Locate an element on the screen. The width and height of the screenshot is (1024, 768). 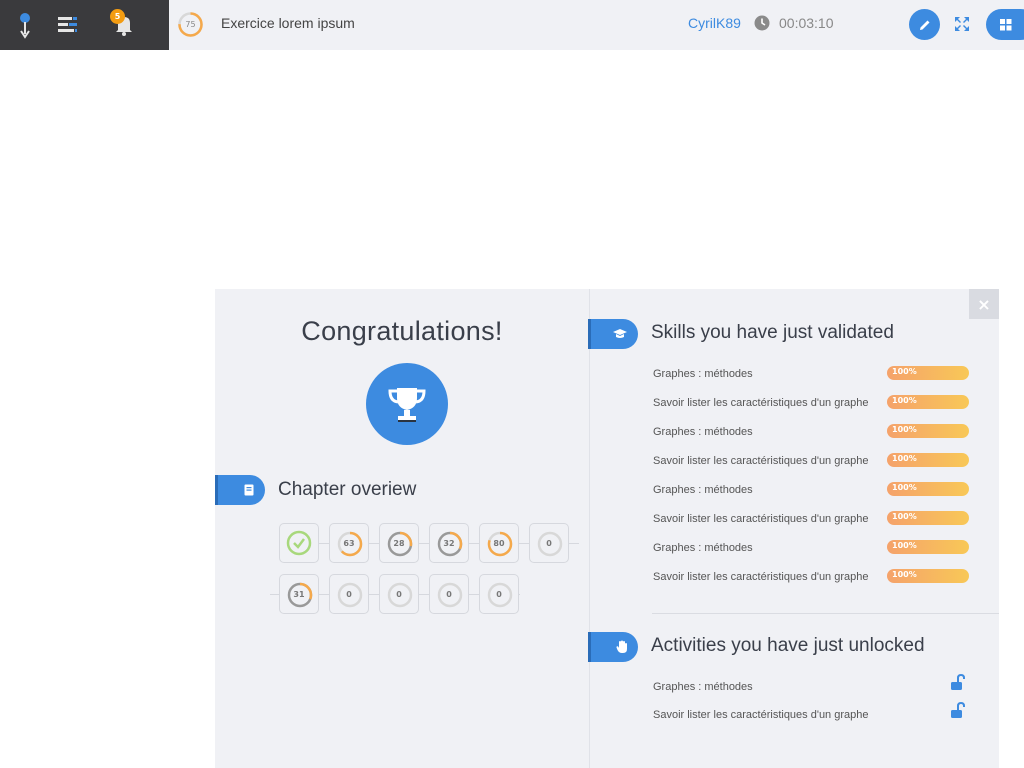
skills-section-tab is located at coordinates (613, 334).